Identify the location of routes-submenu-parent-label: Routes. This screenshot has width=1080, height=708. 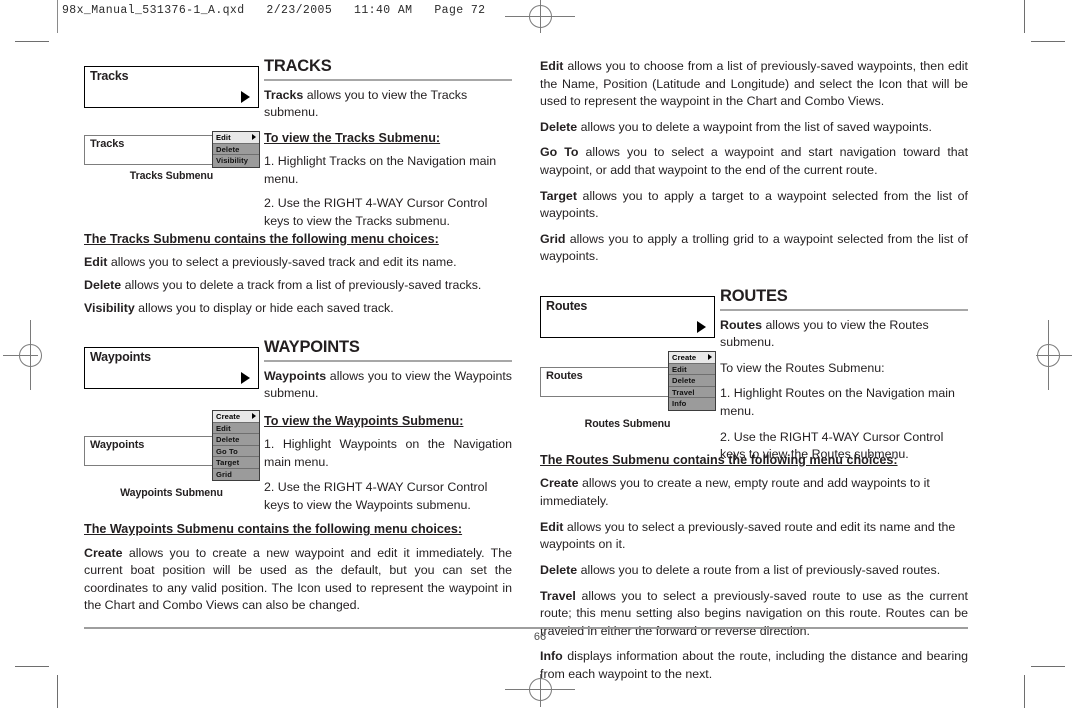
(564, 376).